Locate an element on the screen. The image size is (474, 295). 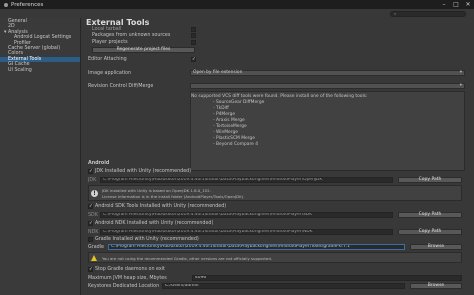
search-row: ⌕ is located at coordinates (237, 13).